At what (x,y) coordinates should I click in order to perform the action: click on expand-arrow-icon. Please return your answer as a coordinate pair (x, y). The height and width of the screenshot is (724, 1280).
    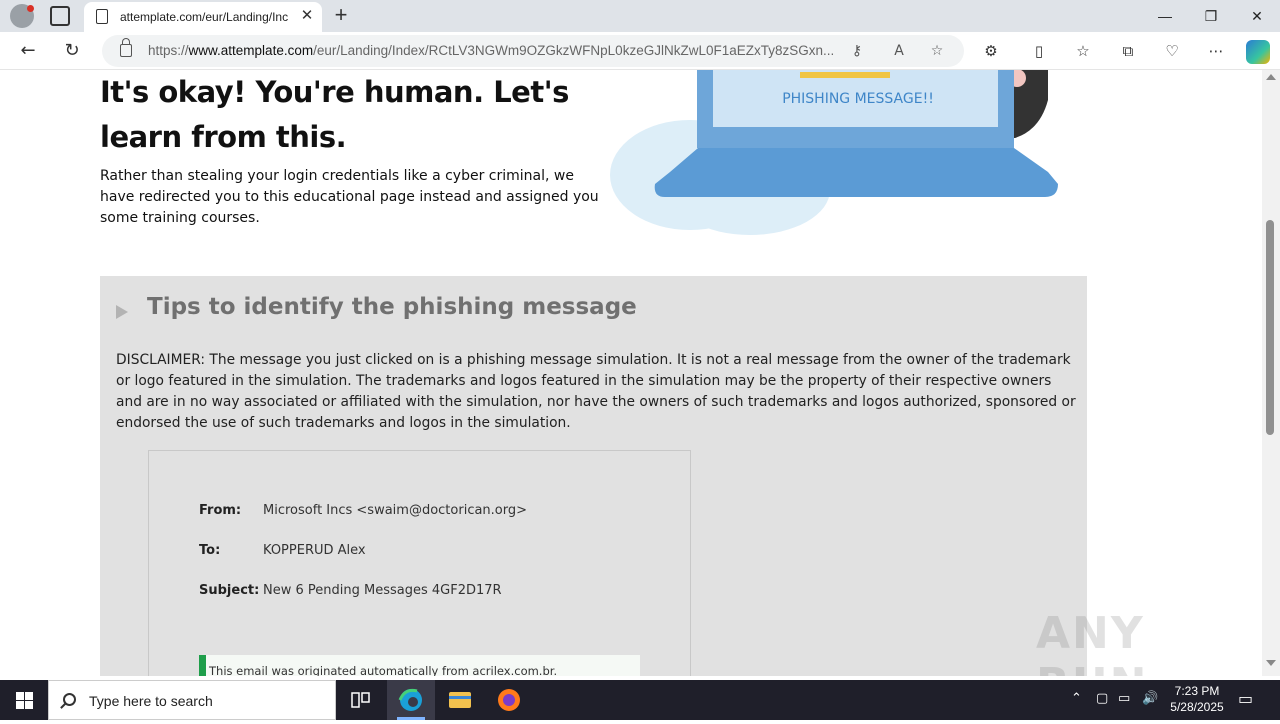
    Looking at the image, I should click on (122, 312).